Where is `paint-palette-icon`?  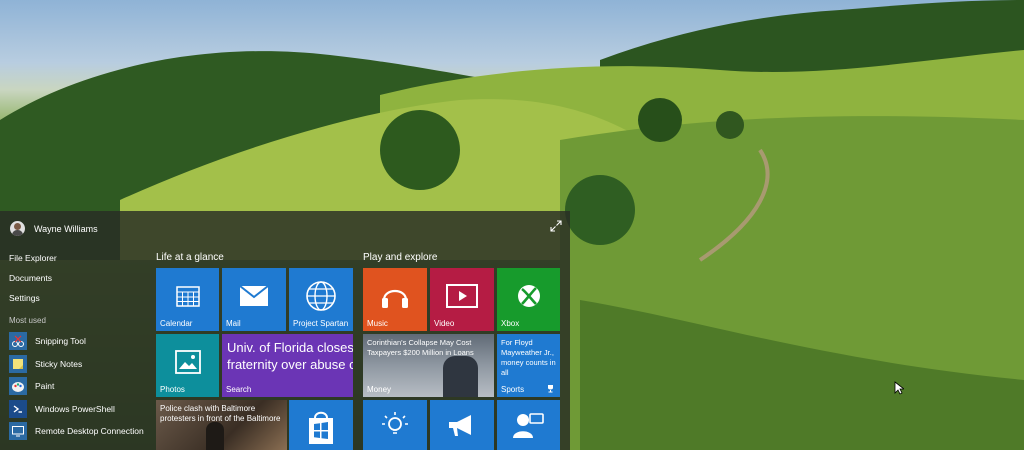 paint-palette-icon is located at coordinates (18, 386).